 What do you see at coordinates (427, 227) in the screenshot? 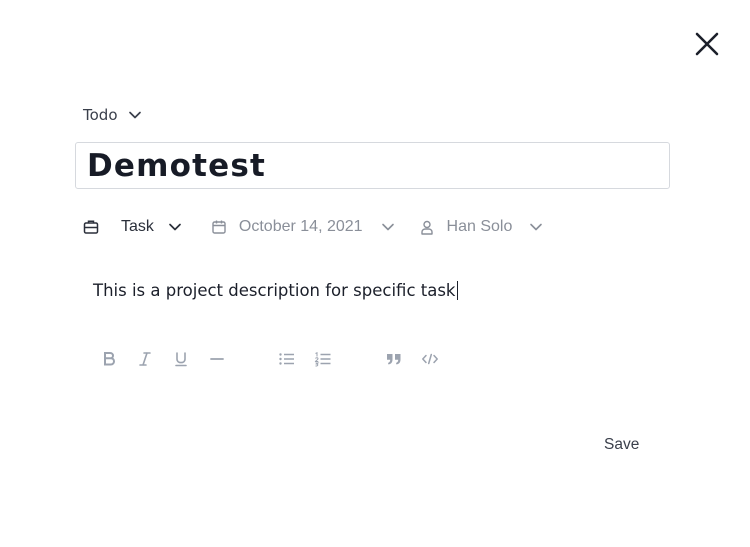
I see `user-icon` at bounding box center [427, 227].